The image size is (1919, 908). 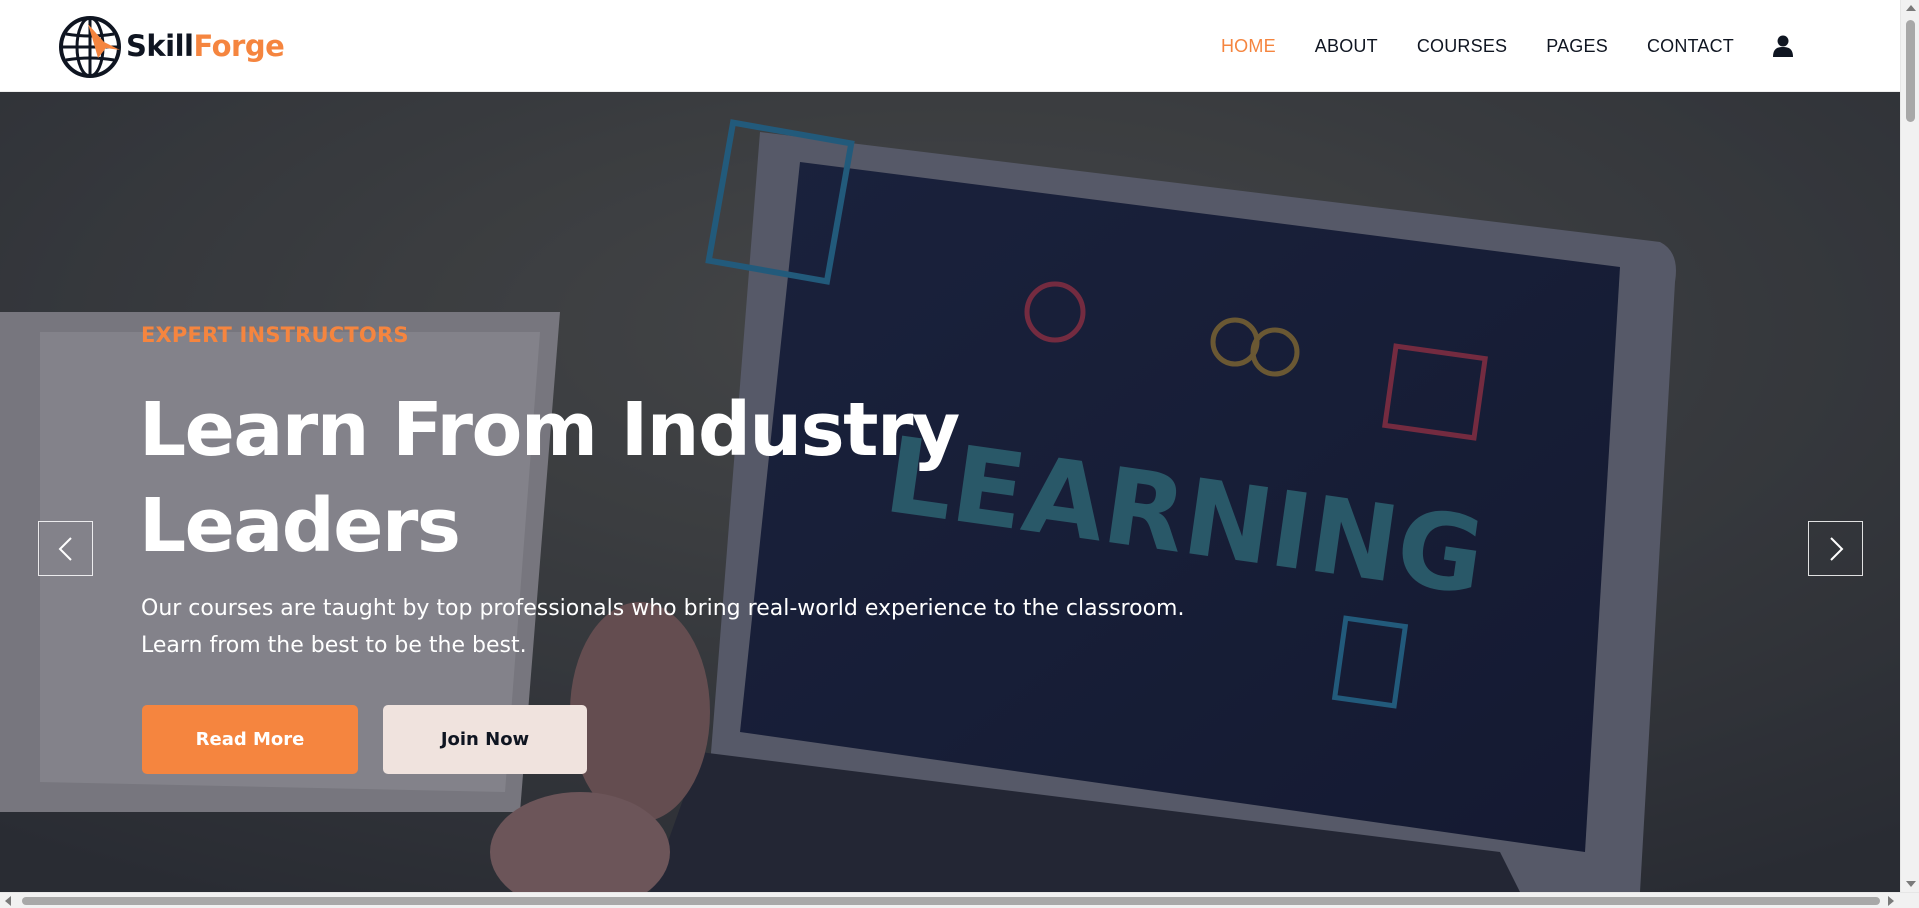 What do you see at coordinates (334, 645) in the screenshot?
I see `hero-description-line2: Learn from the best to be the best.` at bounding box center [334, 645].